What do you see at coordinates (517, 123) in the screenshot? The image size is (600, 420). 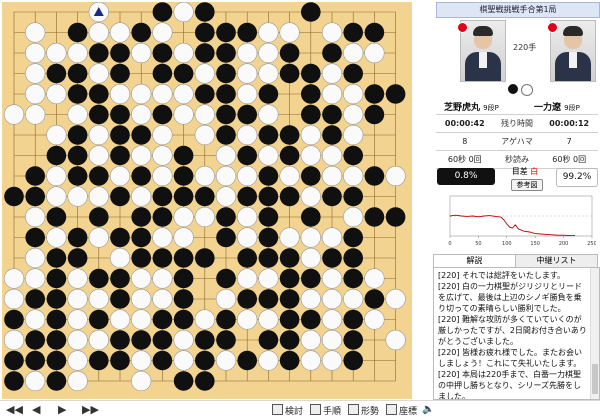 I see `remaining-time-label: 残り時間` at bounding box center [517, 123].